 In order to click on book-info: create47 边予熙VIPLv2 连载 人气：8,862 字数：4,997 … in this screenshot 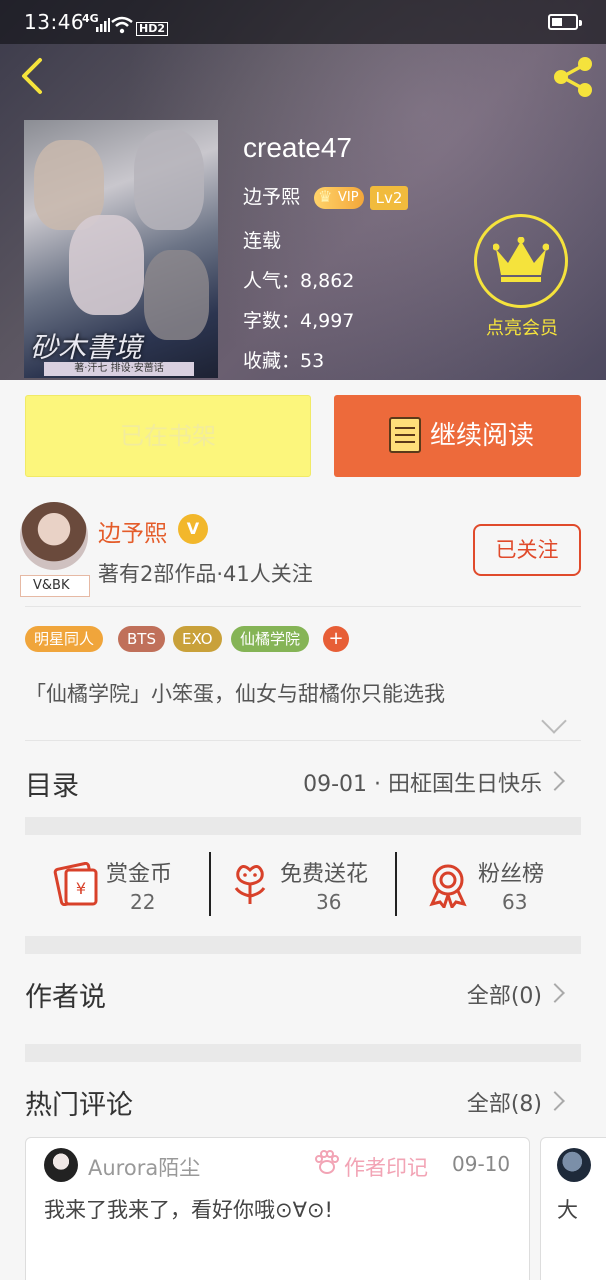, I will do `click(326, 251)`.